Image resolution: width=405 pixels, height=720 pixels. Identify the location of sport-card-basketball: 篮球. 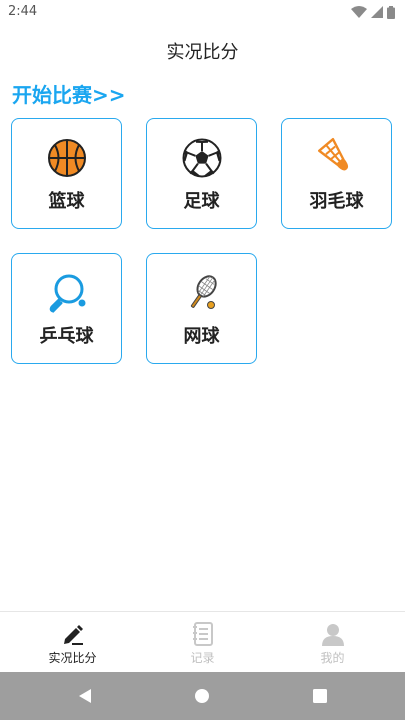
(66, 173).